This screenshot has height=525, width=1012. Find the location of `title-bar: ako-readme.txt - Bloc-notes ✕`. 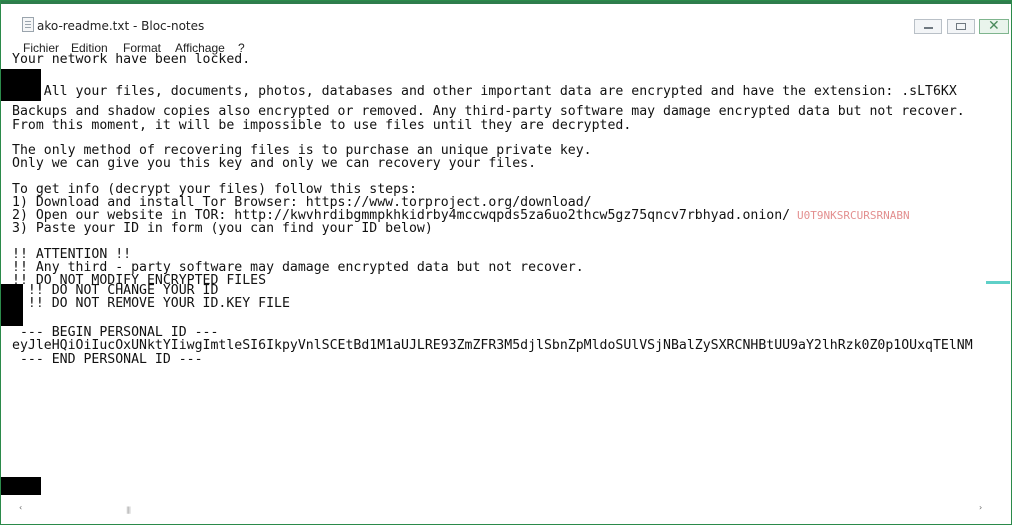

title-bar: ako-readme.txt - Bloc-notes ✕ is located at coordinates (506, 21).